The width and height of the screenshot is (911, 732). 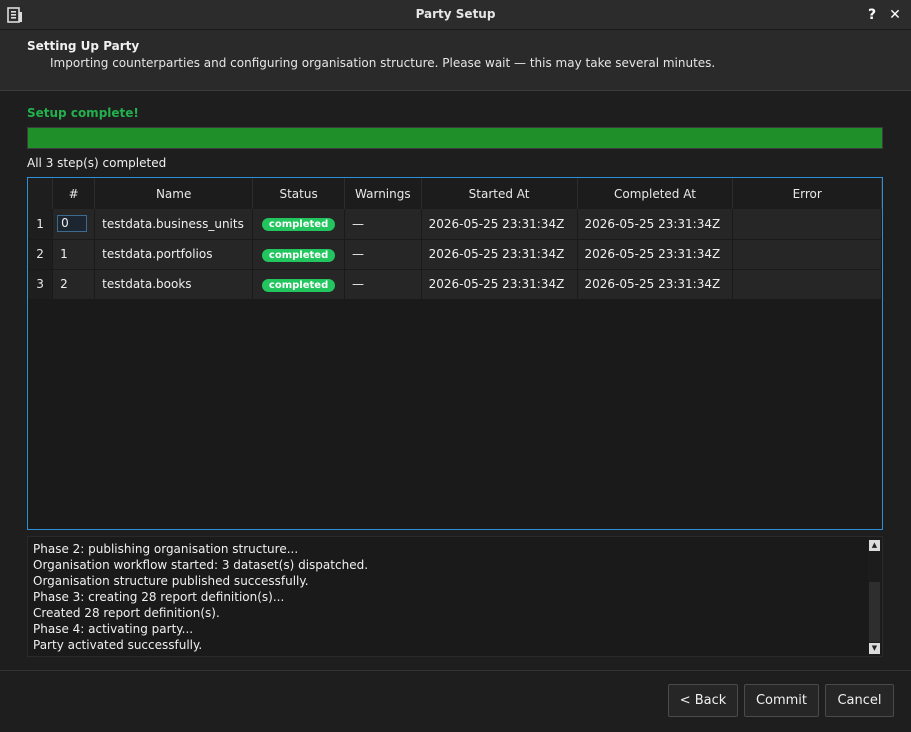 I want to click on close-button: ✕, so click(x=895, y=15).